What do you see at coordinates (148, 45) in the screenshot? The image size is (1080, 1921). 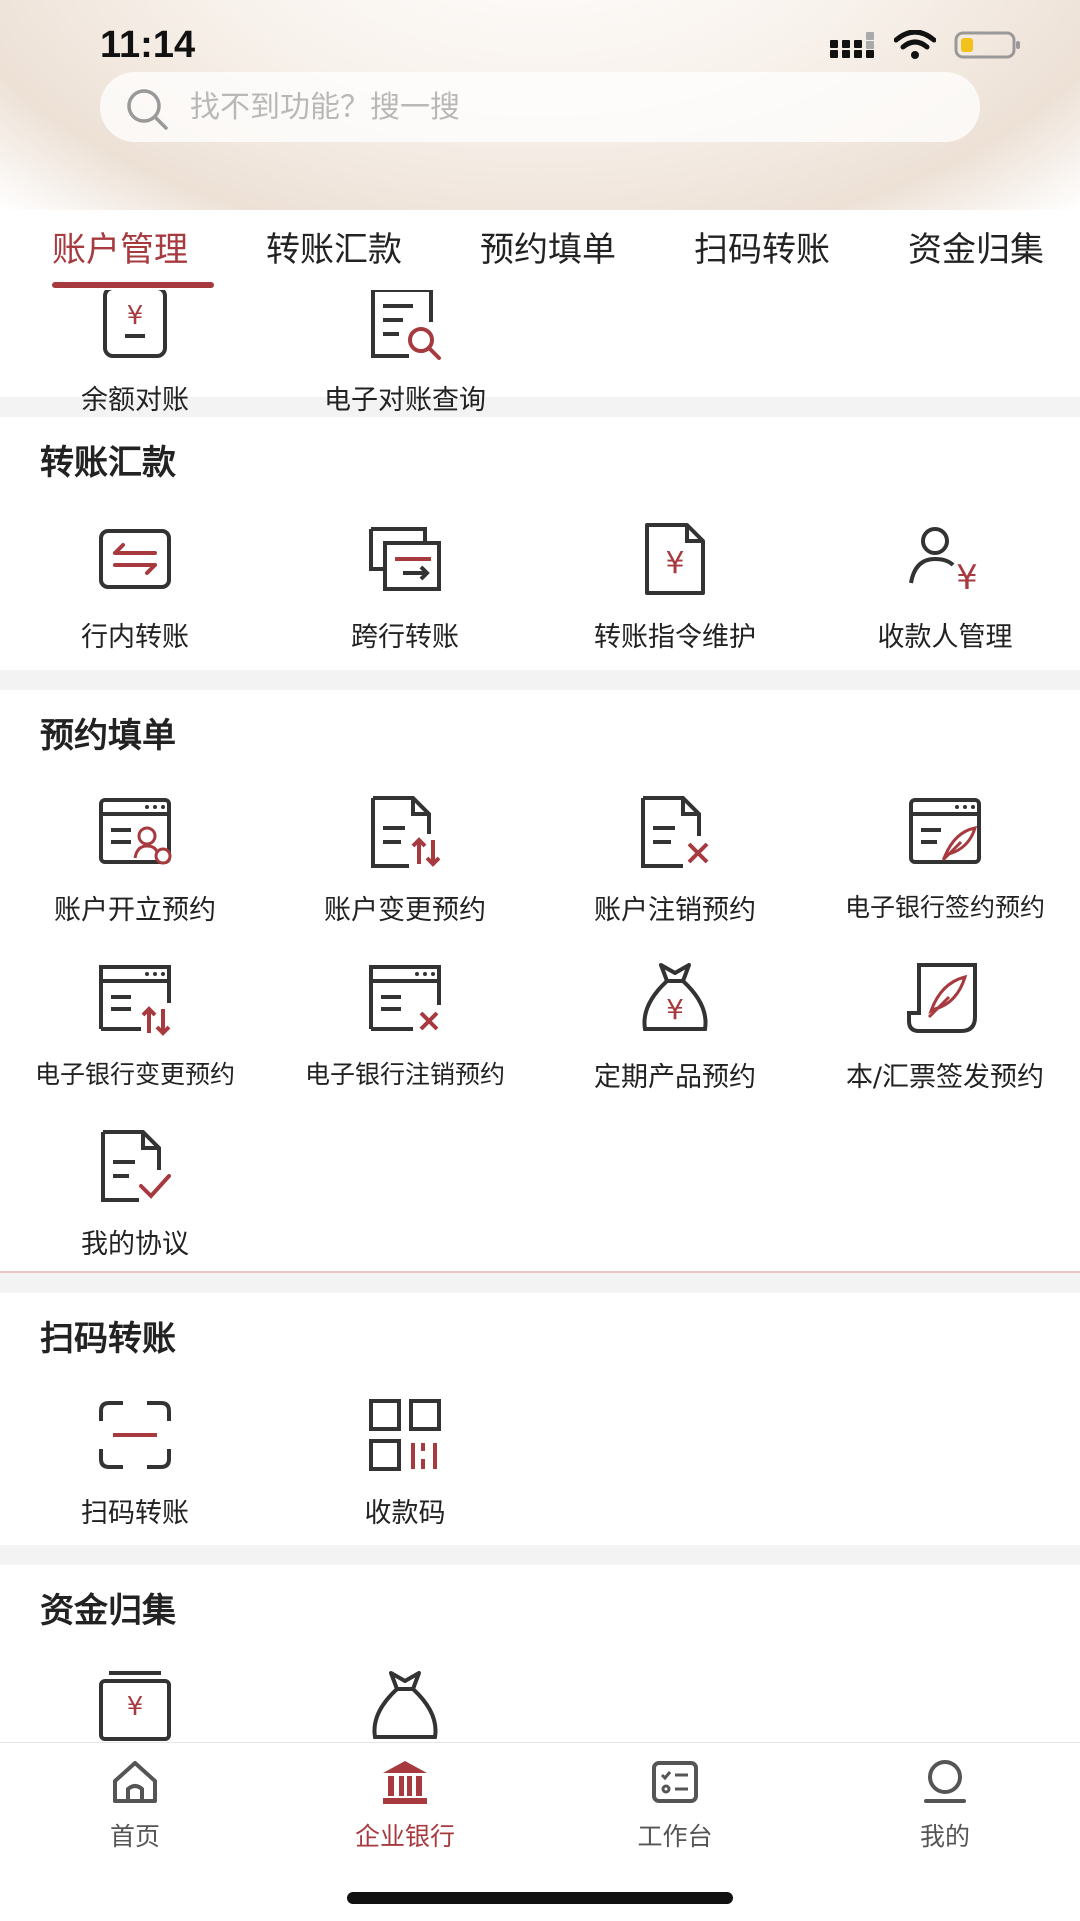 I see `status-time: 11:14` at bounding box center [148, 45].